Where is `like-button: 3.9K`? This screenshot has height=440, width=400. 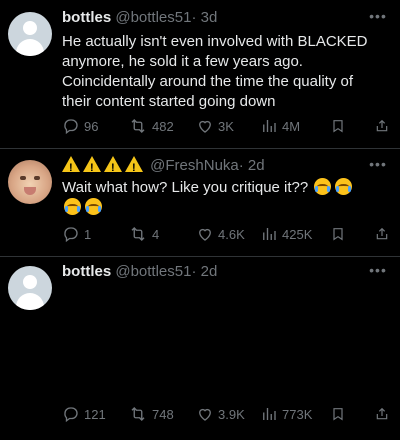
like-button: 3.9K is located at coordinates (220, 414).